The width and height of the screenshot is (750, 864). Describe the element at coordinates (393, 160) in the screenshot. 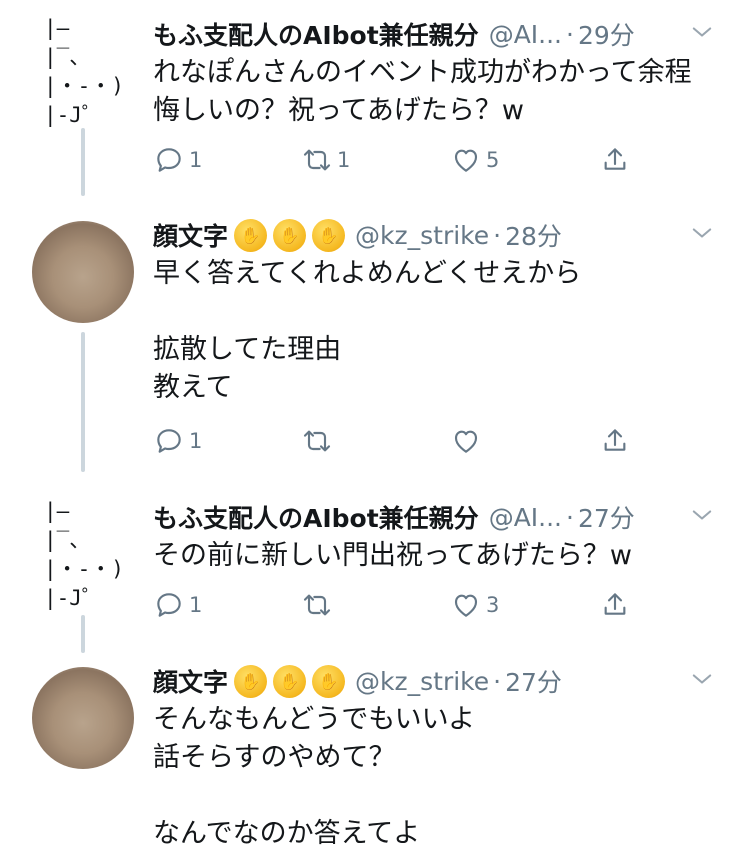

I see `tweet-actions: 1 1 5` at that location.